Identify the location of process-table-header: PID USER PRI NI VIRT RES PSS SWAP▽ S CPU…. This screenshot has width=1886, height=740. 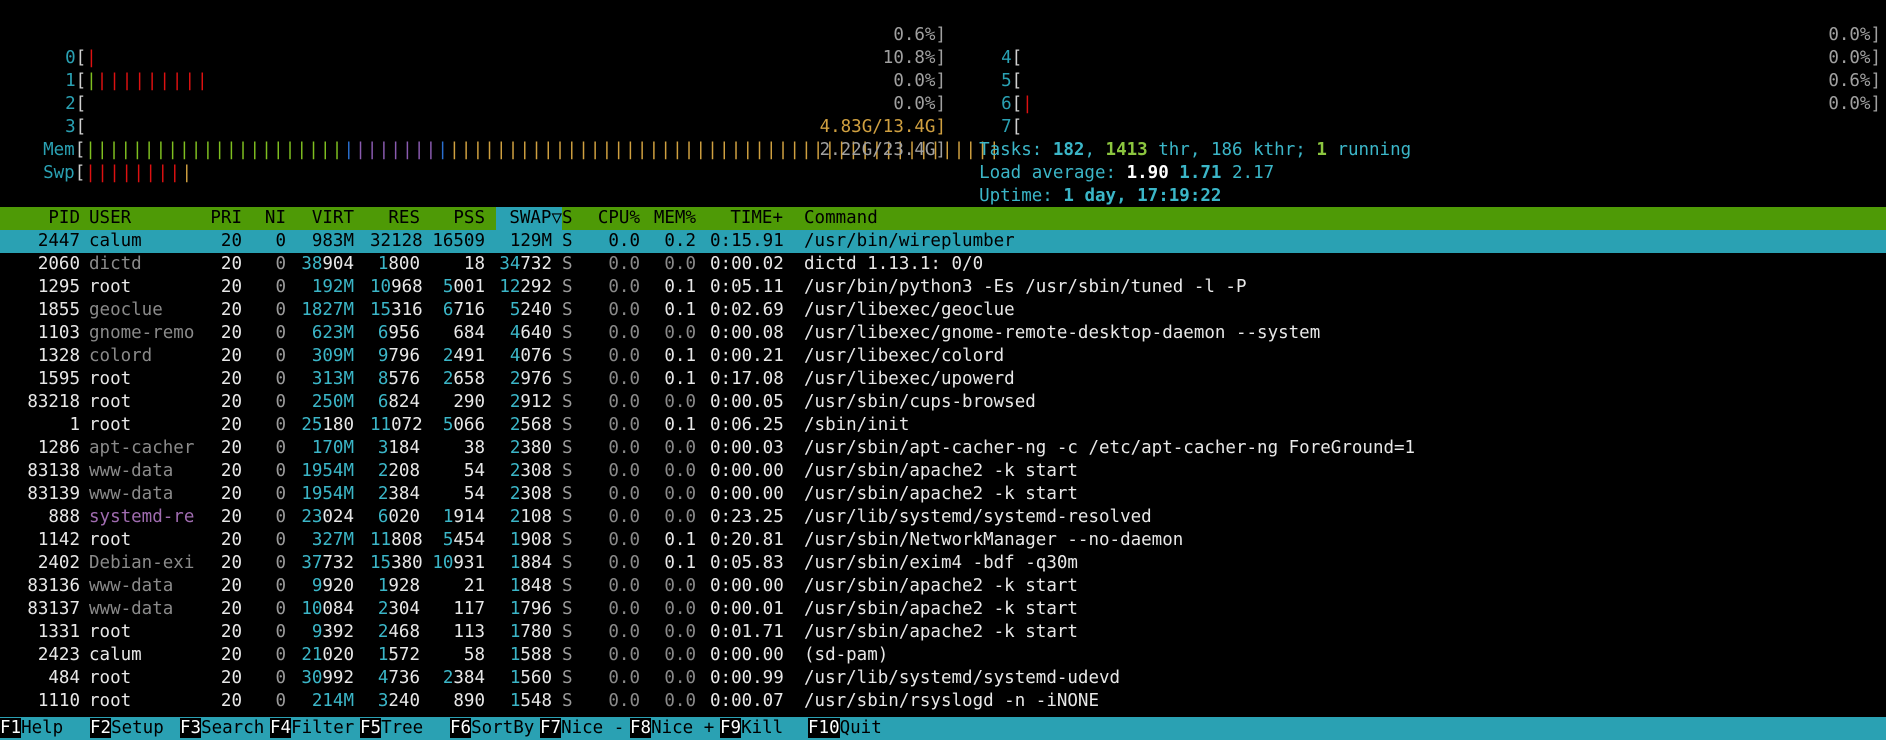
(943, 218).